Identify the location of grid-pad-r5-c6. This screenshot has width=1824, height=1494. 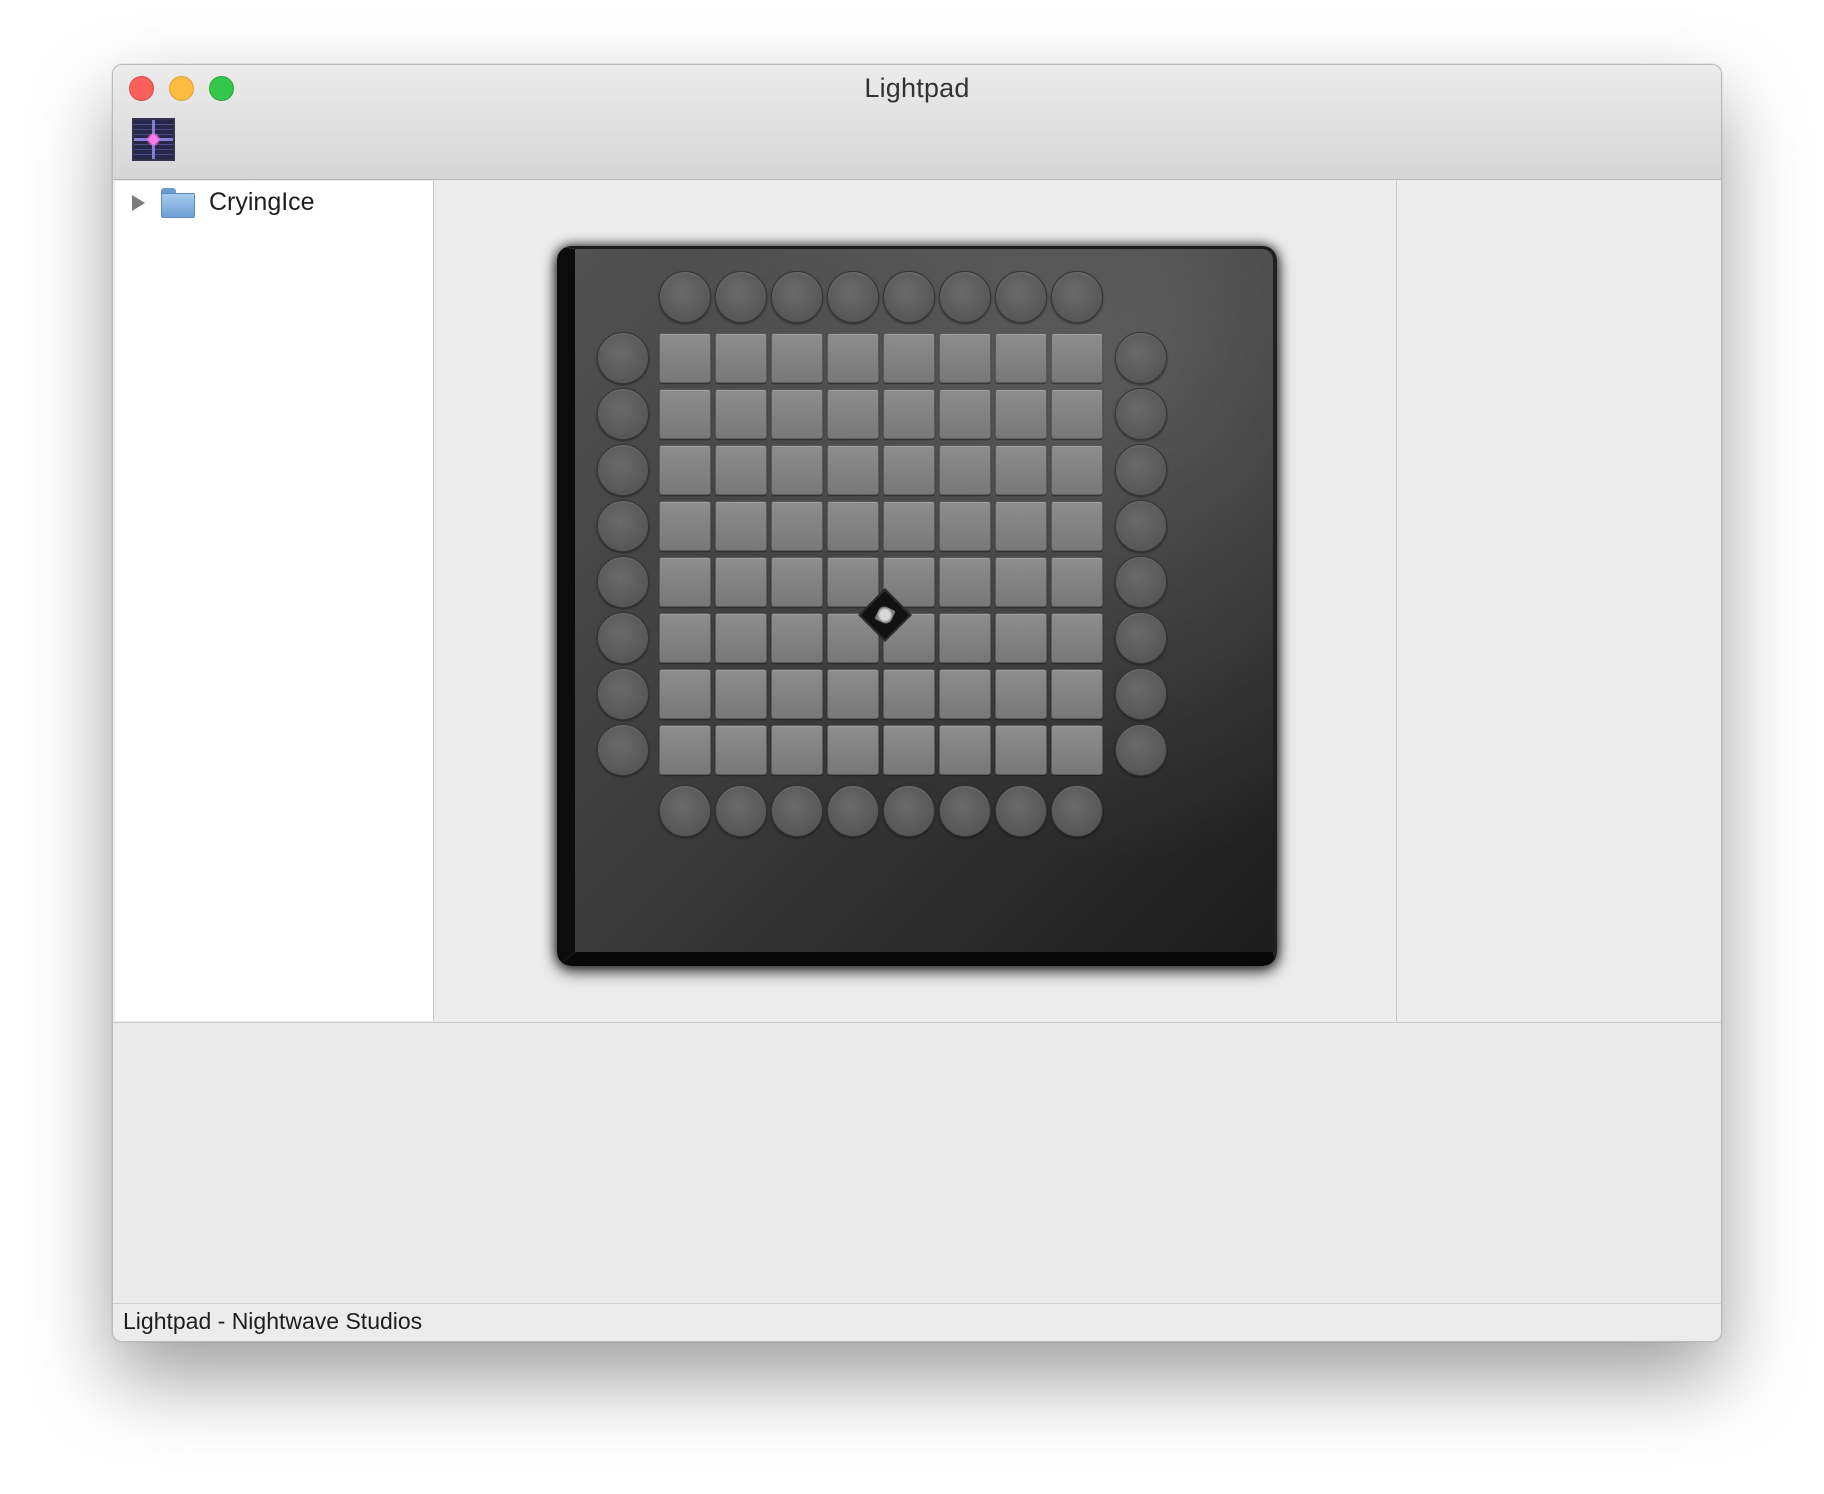
(965, 582).